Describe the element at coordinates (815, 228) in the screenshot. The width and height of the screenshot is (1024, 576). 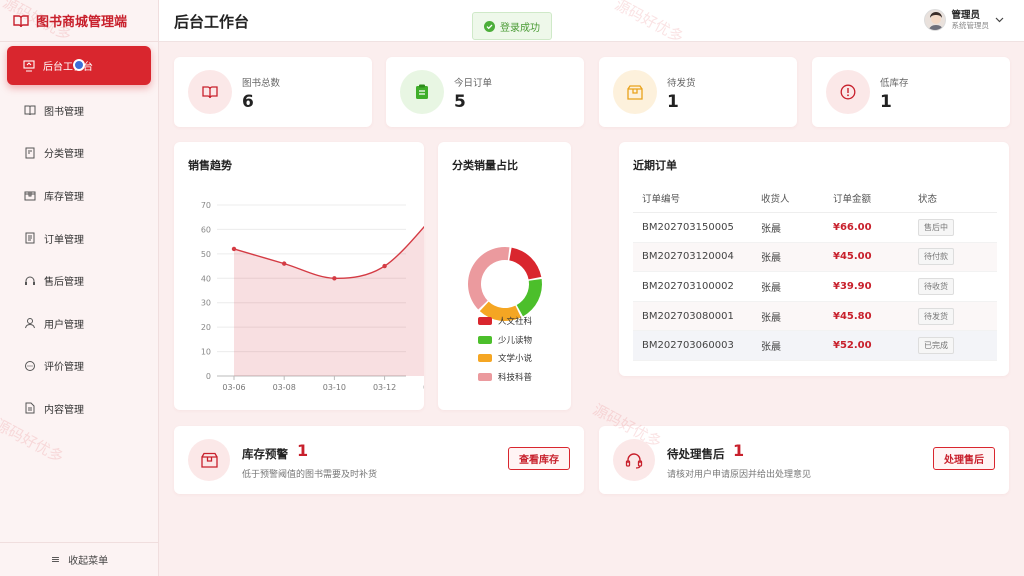
I see `table-row: BM202703150005 张晨 ¥66.00 售后中` at that location.